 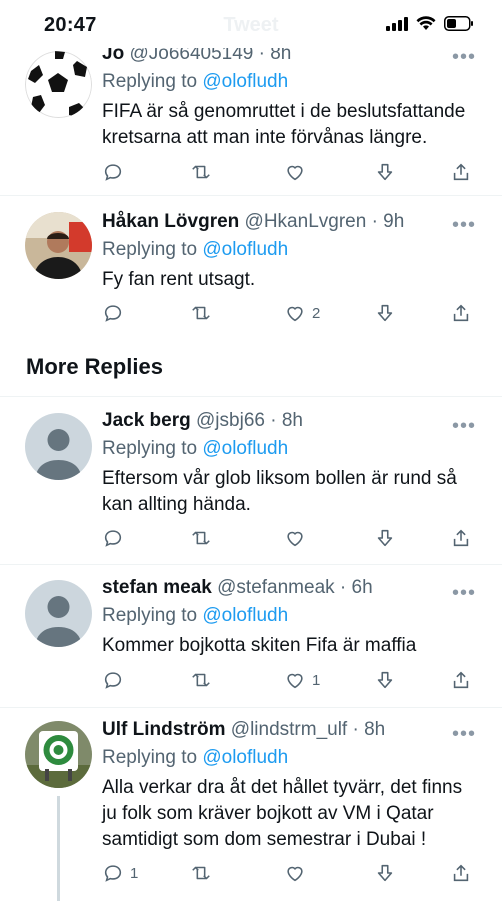 What do you see at coordinates (179, 279) in the screenshot?
I see `tweet-text: Fy fan rent utsagt.` at bounding box center [179, 279].